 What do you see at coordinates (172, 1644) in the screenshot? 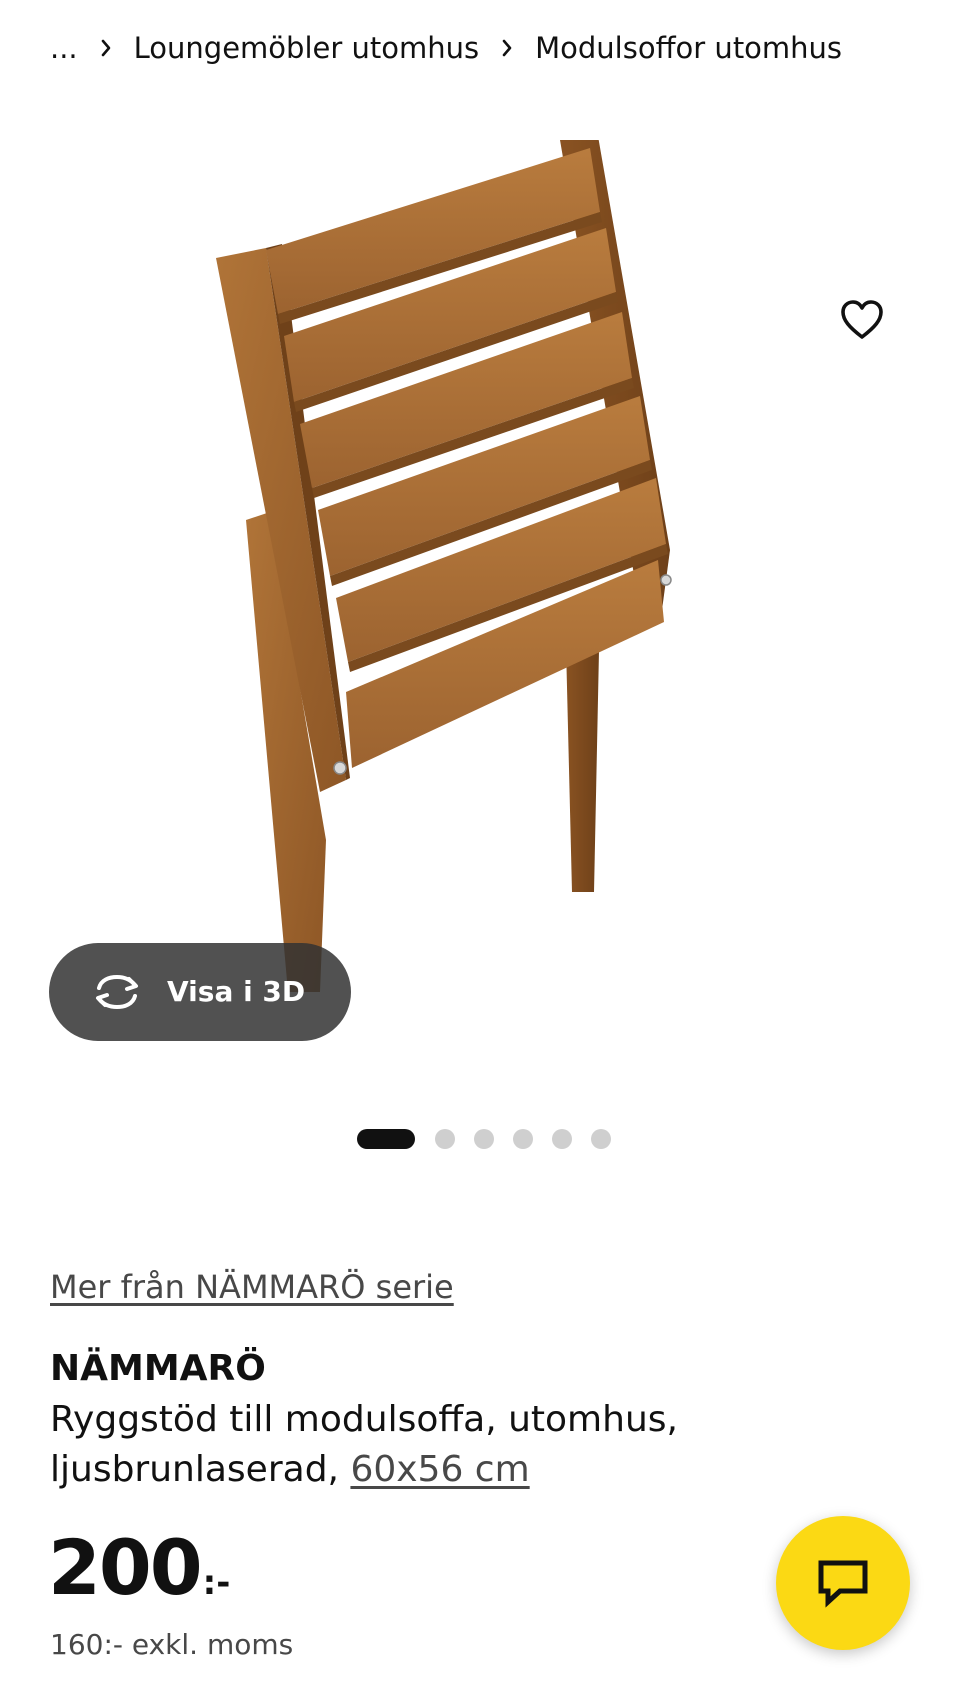
I see `price-excl-vat: 160:- exkl. moms` at bounding box center [172, 1644].